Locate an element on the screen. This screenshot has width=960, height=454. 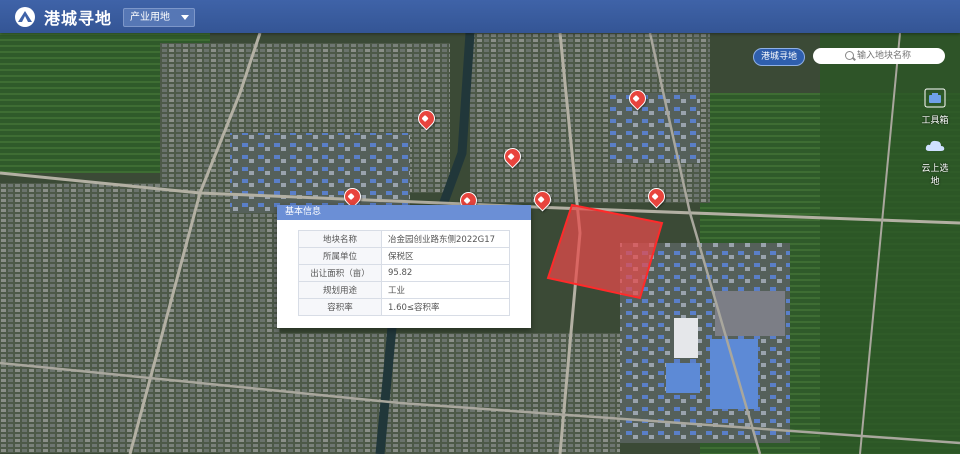
info-key: 出让面积（亩） is located at coordinates (340, 273).